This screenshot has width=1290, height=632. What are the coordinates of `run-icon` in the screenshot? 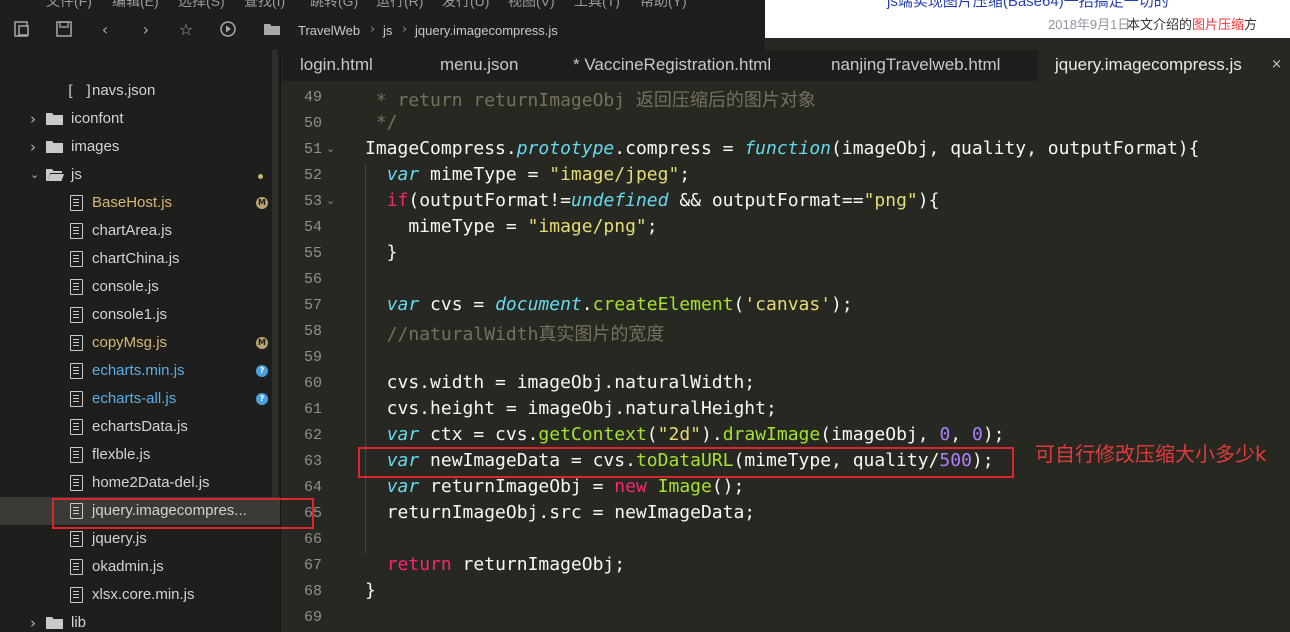 It's located at (228, 30).